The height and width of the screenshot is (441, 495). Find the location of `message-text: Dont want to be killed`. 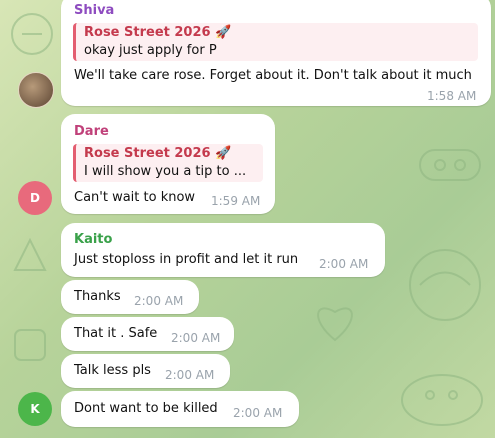

message-text: Dont want to be killed is located at coordinates (146, 408).